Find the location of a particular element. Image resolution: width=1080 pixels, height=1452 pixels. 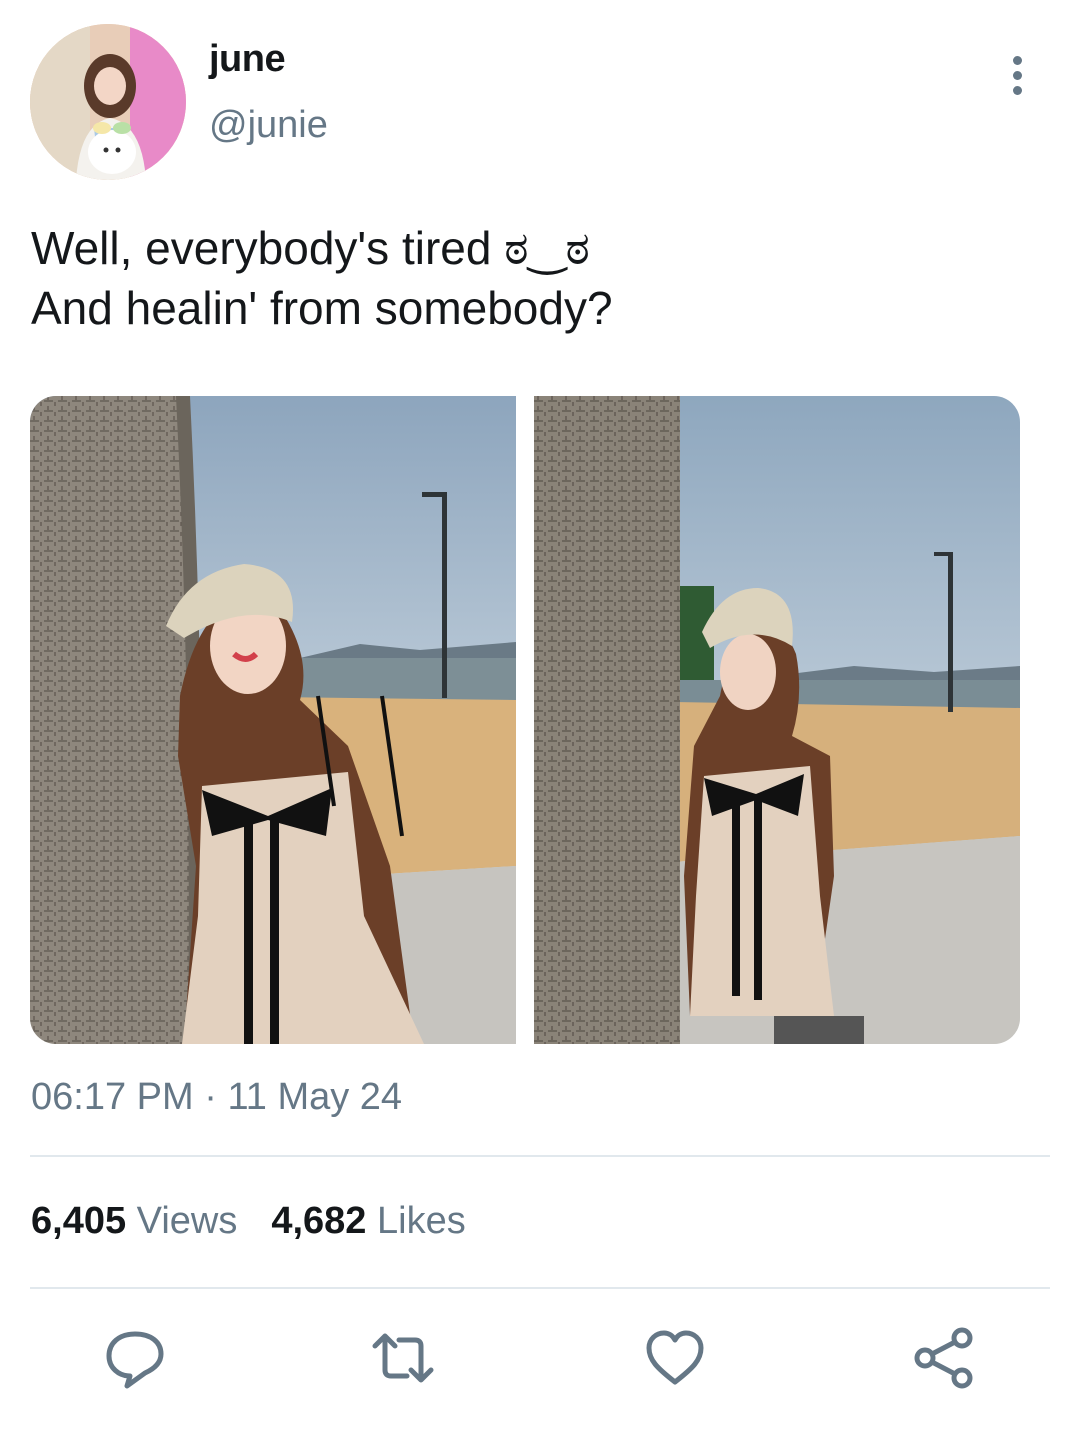

views-count: 6,405 is located at coordinates (79, 1221).